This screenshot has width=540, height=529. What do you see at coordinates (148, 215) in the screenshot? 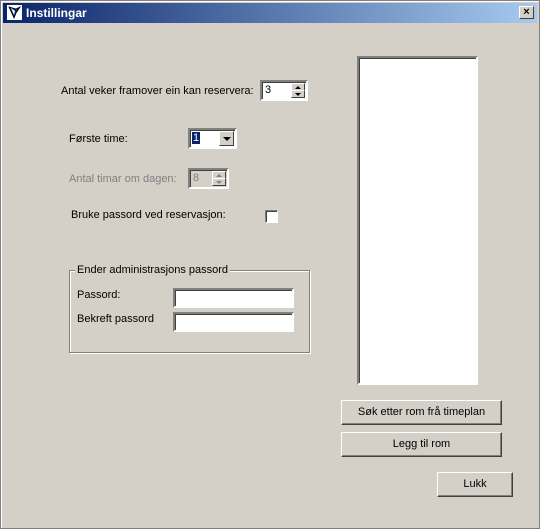
I see `use-password-label: Bruke passord ved reservasjon:` at bounding box center [148, 215].